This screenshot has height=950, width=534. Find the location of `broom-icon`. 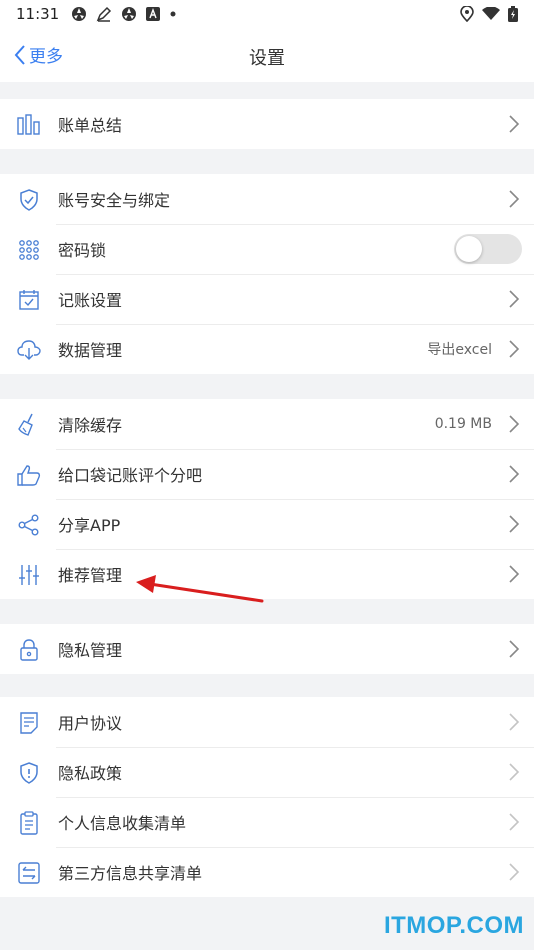

broom-icon is located at coordinates (29, 425).